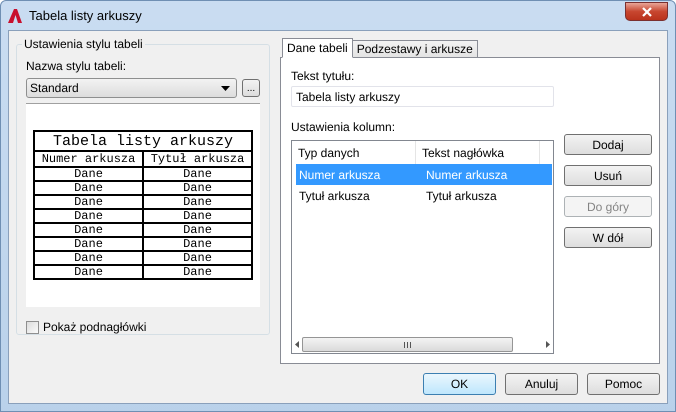 This screenshot has height=412, width=676. What do you see at coordinates (415, 48) in the screenshot?
I see `tab: Podzestawy i arkusze` at bounding box center [415, 48].